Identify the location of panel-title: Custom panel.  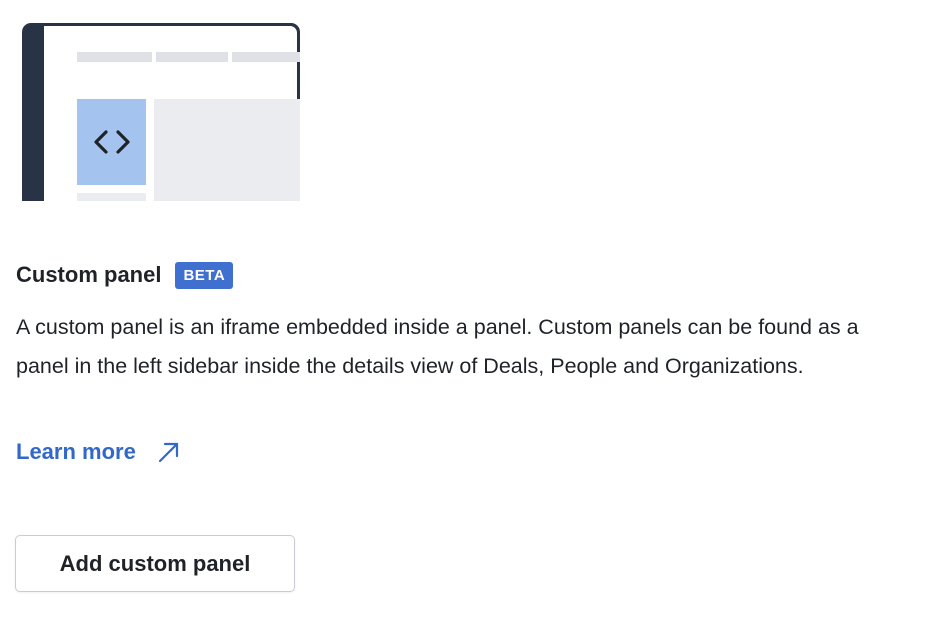
(89, 274).